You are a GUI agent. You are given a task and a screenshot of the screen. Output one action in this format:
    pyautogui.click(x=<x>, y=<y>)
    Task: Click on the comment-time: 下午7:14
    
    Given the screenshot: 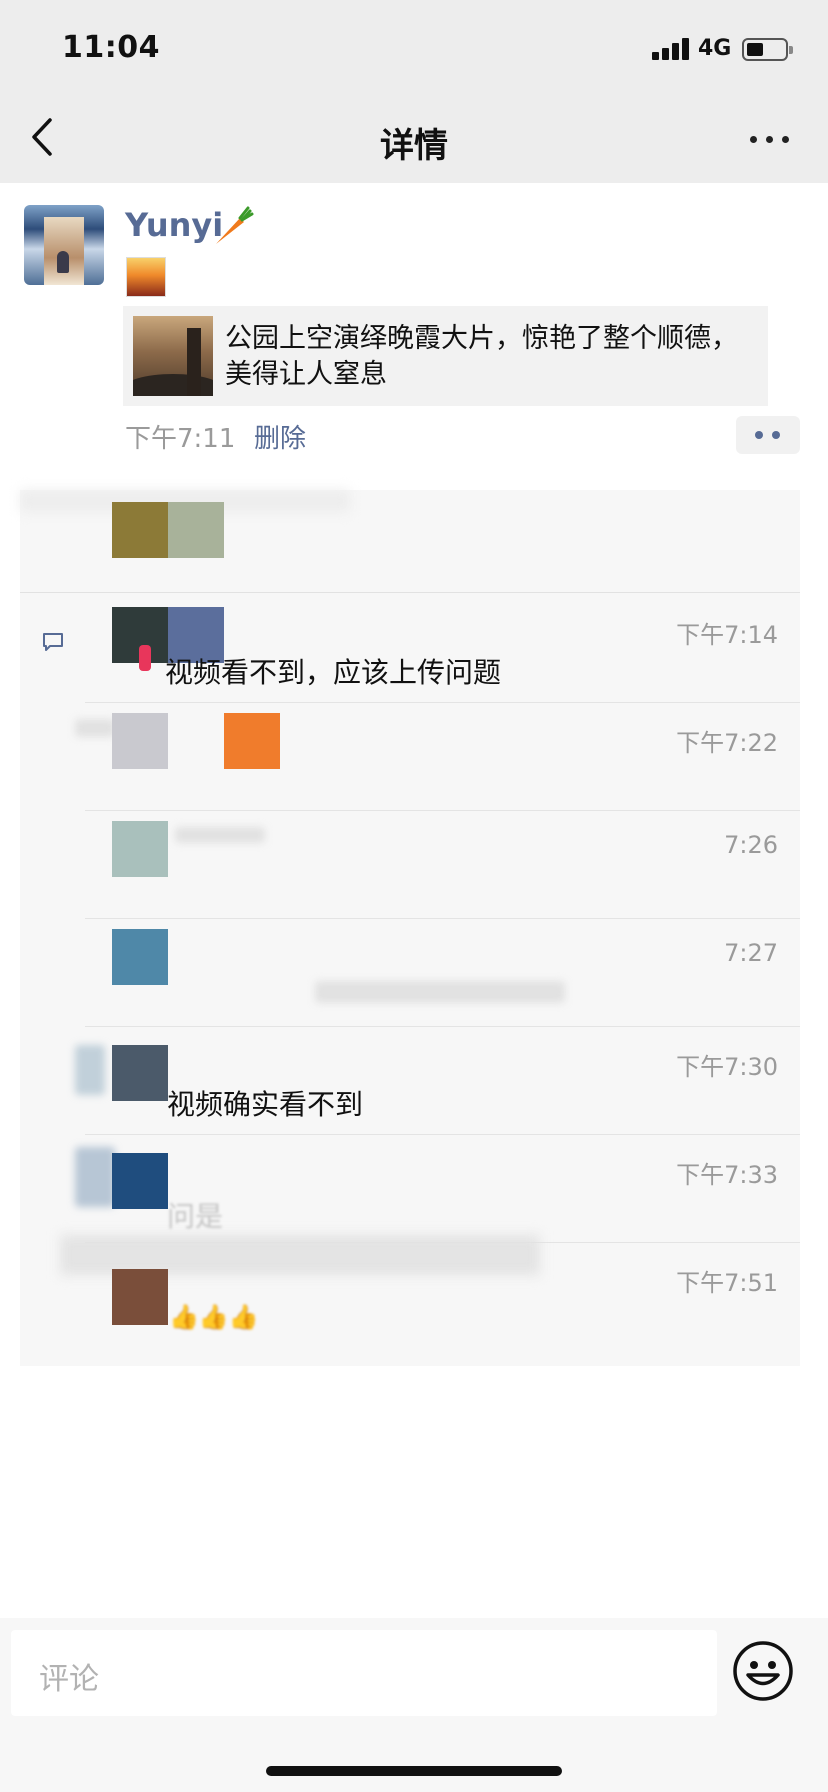 What is the action you would take?
    pyautogui.click(x=727, y=635)
    